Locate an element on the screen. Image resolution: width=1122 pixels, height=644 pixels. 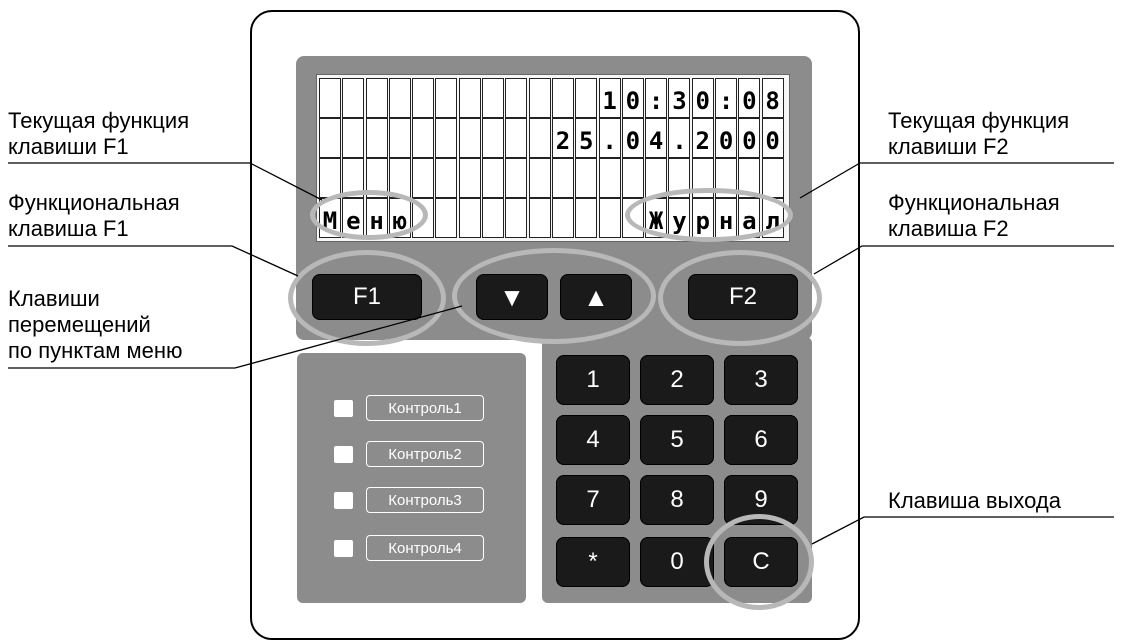
callout-nav-keys: Клавиши перемещений по пунктам меню is located at coordinates (95, 324).